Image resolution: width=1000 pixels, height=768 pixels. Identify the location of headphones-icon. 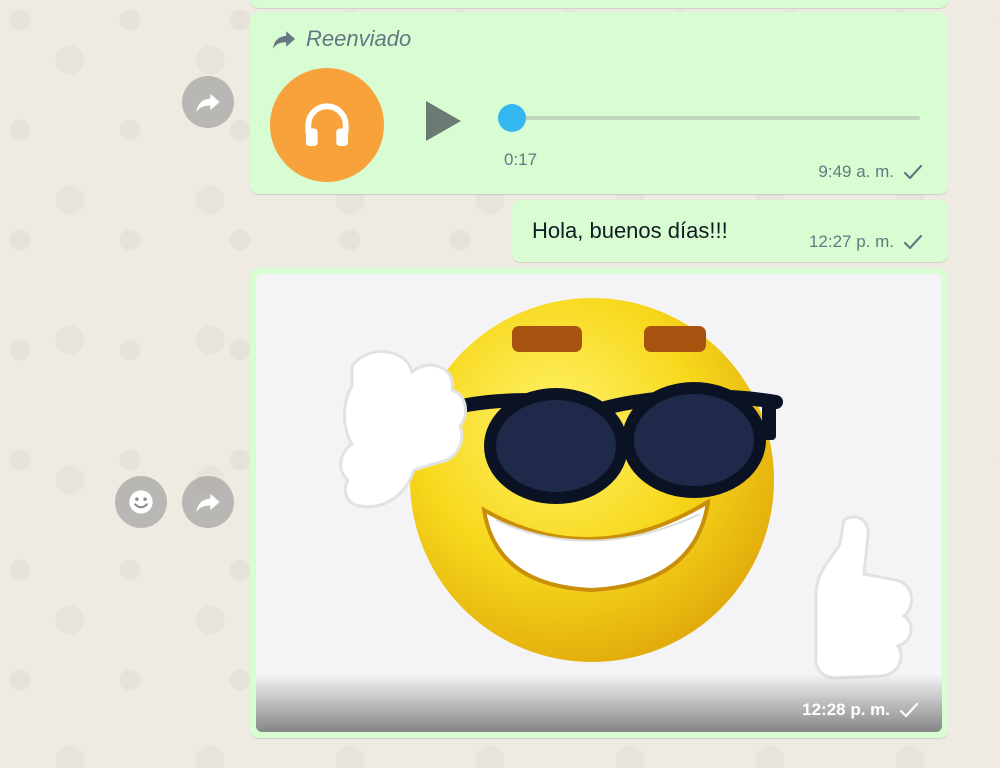
(327, 124).